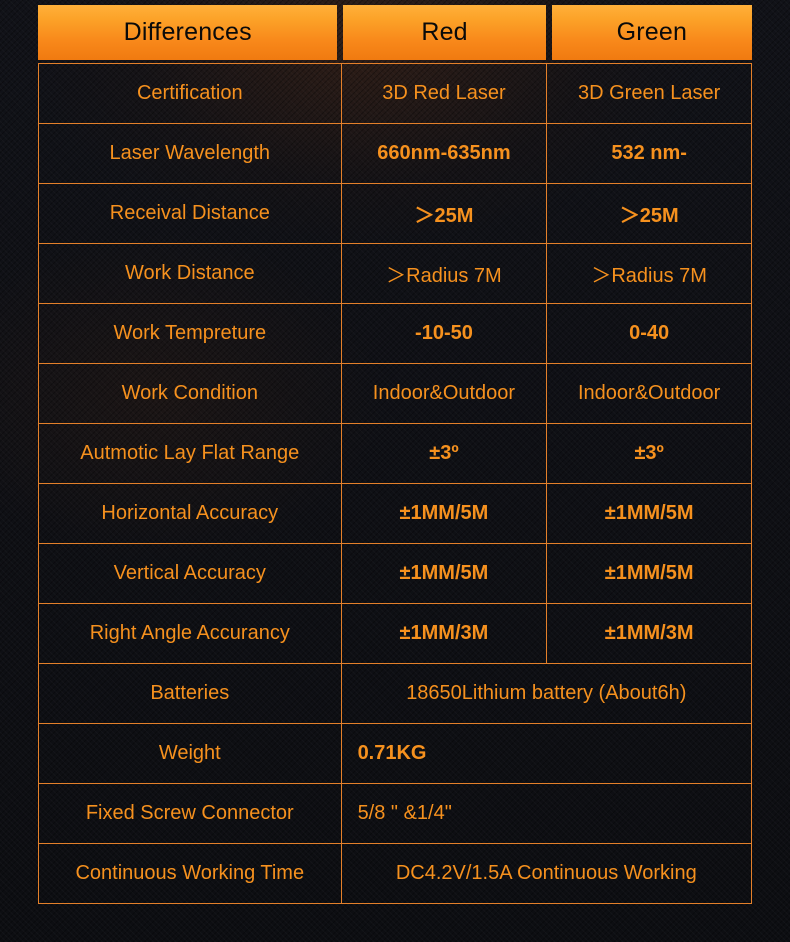 Image resolution: width=790 pixels, height=942 pixels. What do you see at coordinates (444, 274) in the screenshot?
I see `row-value-red: ＞Radius 7M` at bounding box center [444, 274].